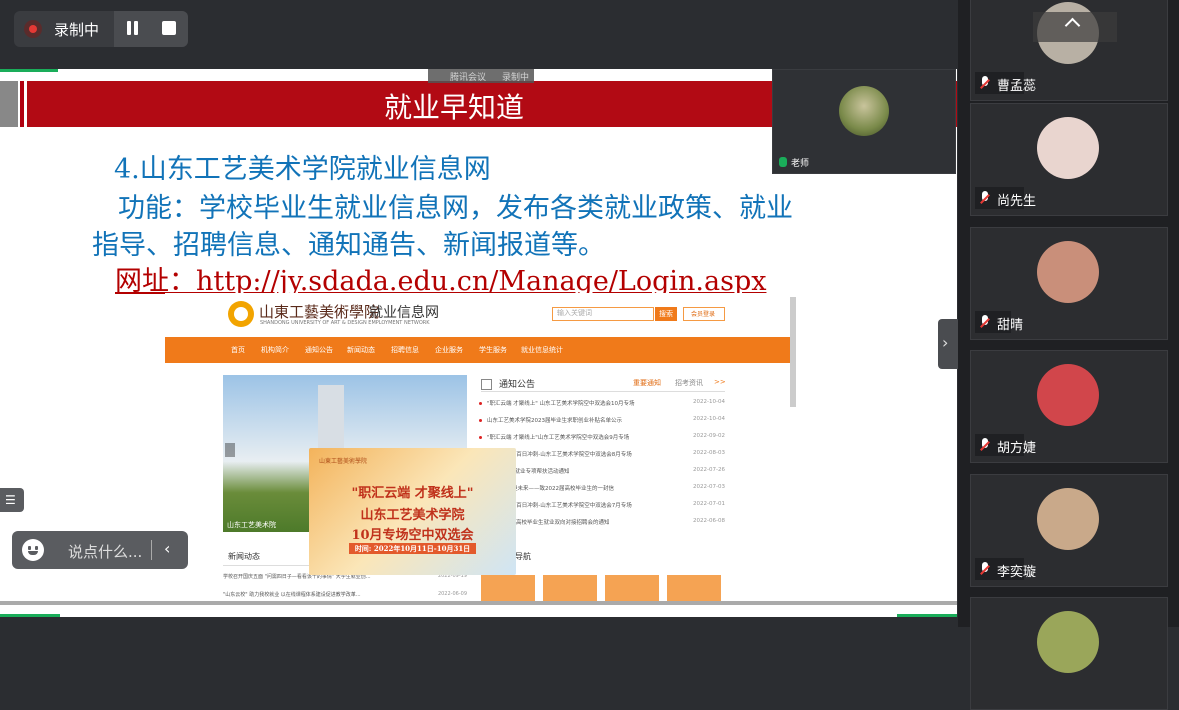 The height and width of the screenshot is (710, 1179). What do you see at coordinates (558, 438) in the screenshot?
I see `notice-item-title: "职汇云端 才聚线上"山东工艺美术学院空中双选会9月专场` at bounding box center [558, 438].